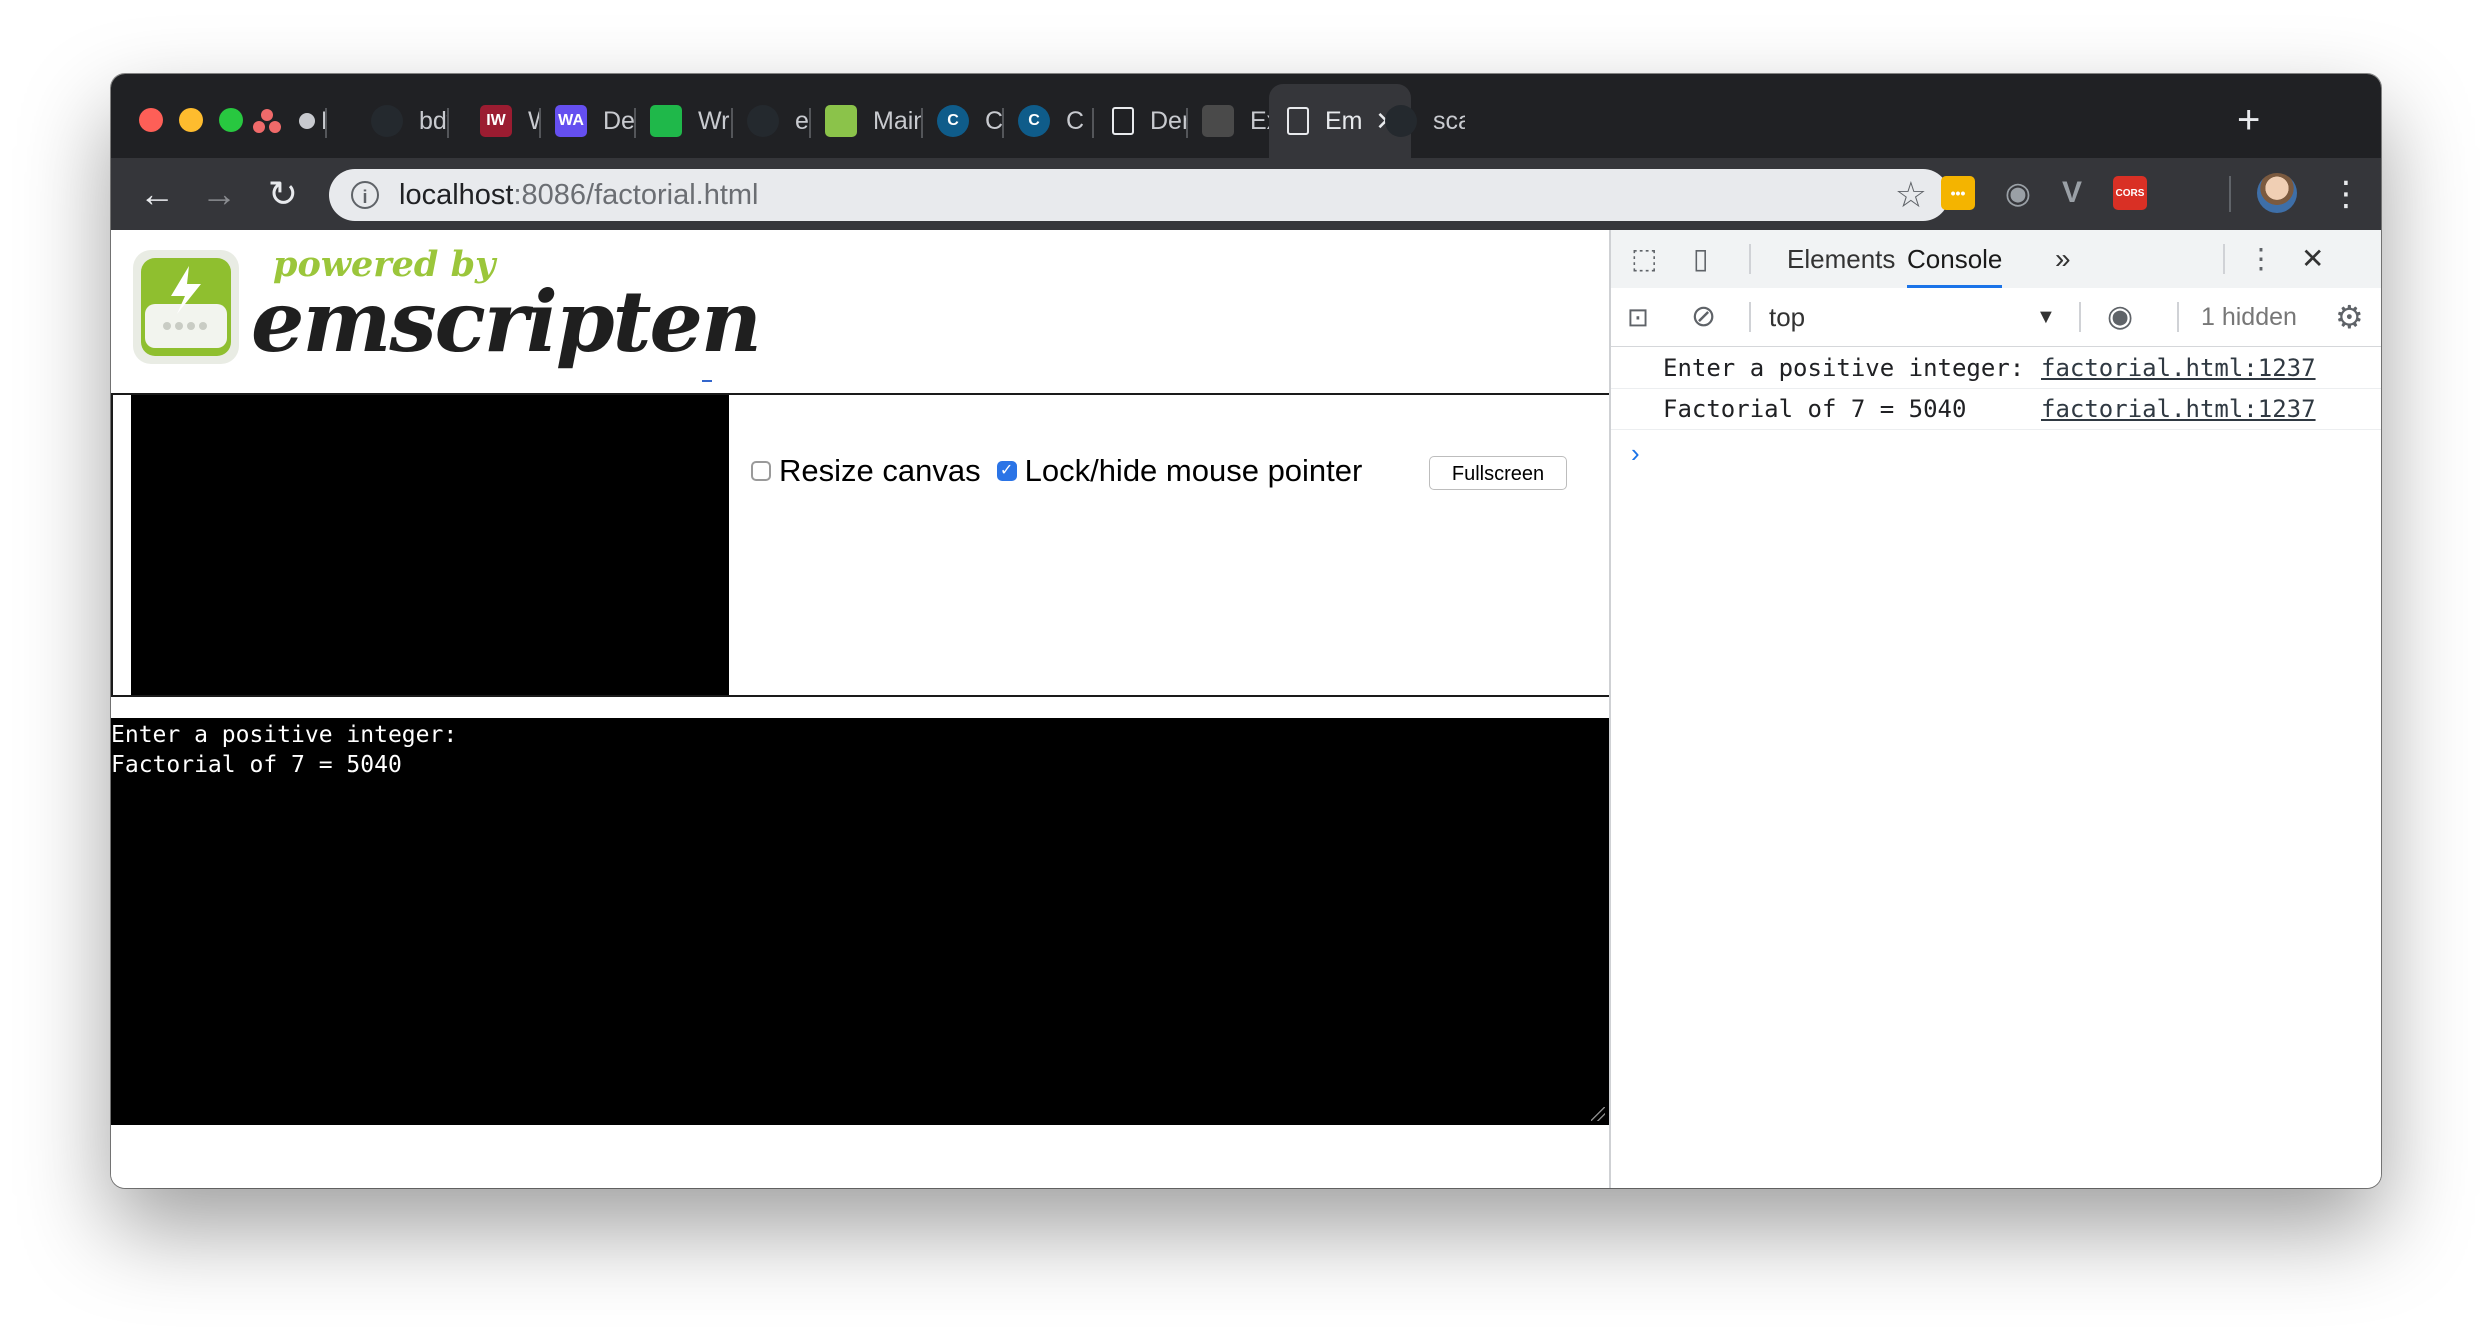  I want to click on minimize-window-button, so click(191, 120).